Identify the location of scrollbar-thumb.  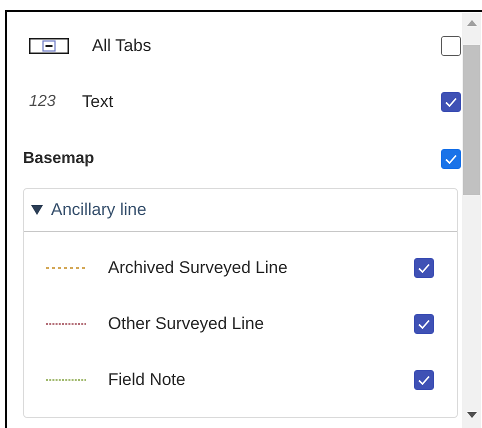
(471, 120).